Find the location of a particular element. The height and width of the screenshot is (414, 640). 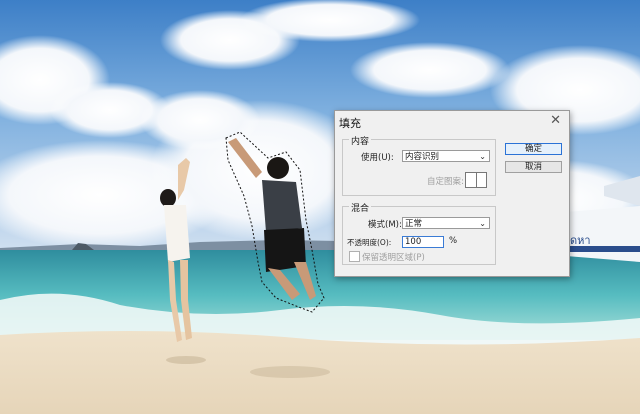

contents-group-label: 内容 is located at coordinates (360, 140).